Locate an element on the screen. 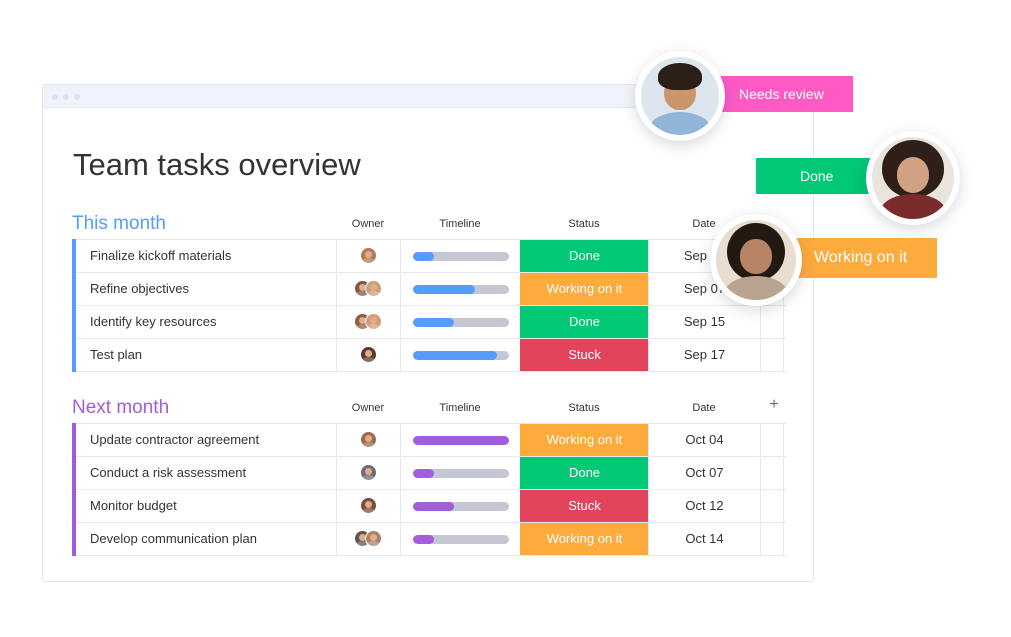  table-row: Refine objectives Working on it Sep 07 is located at coordinates (429, 289).